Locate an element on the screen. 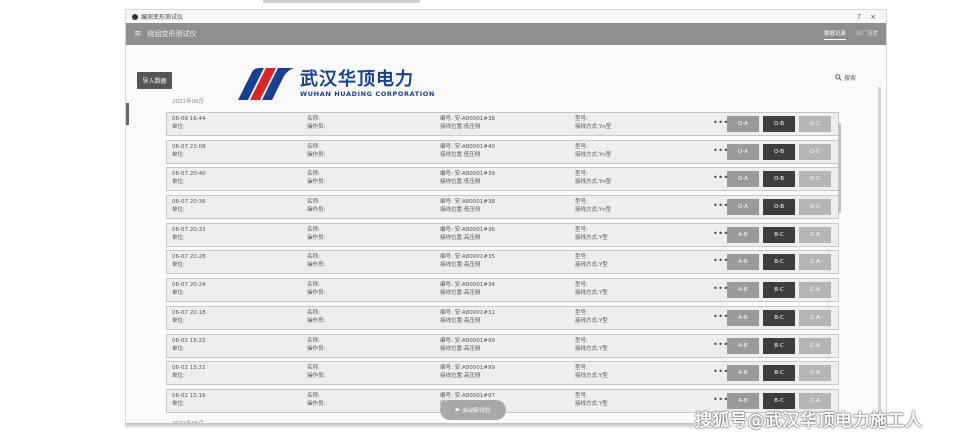 The width and height of the screenshot is (969, 441). tab-factory-settings: 出厂设置 is located at coordinates (867, 34).